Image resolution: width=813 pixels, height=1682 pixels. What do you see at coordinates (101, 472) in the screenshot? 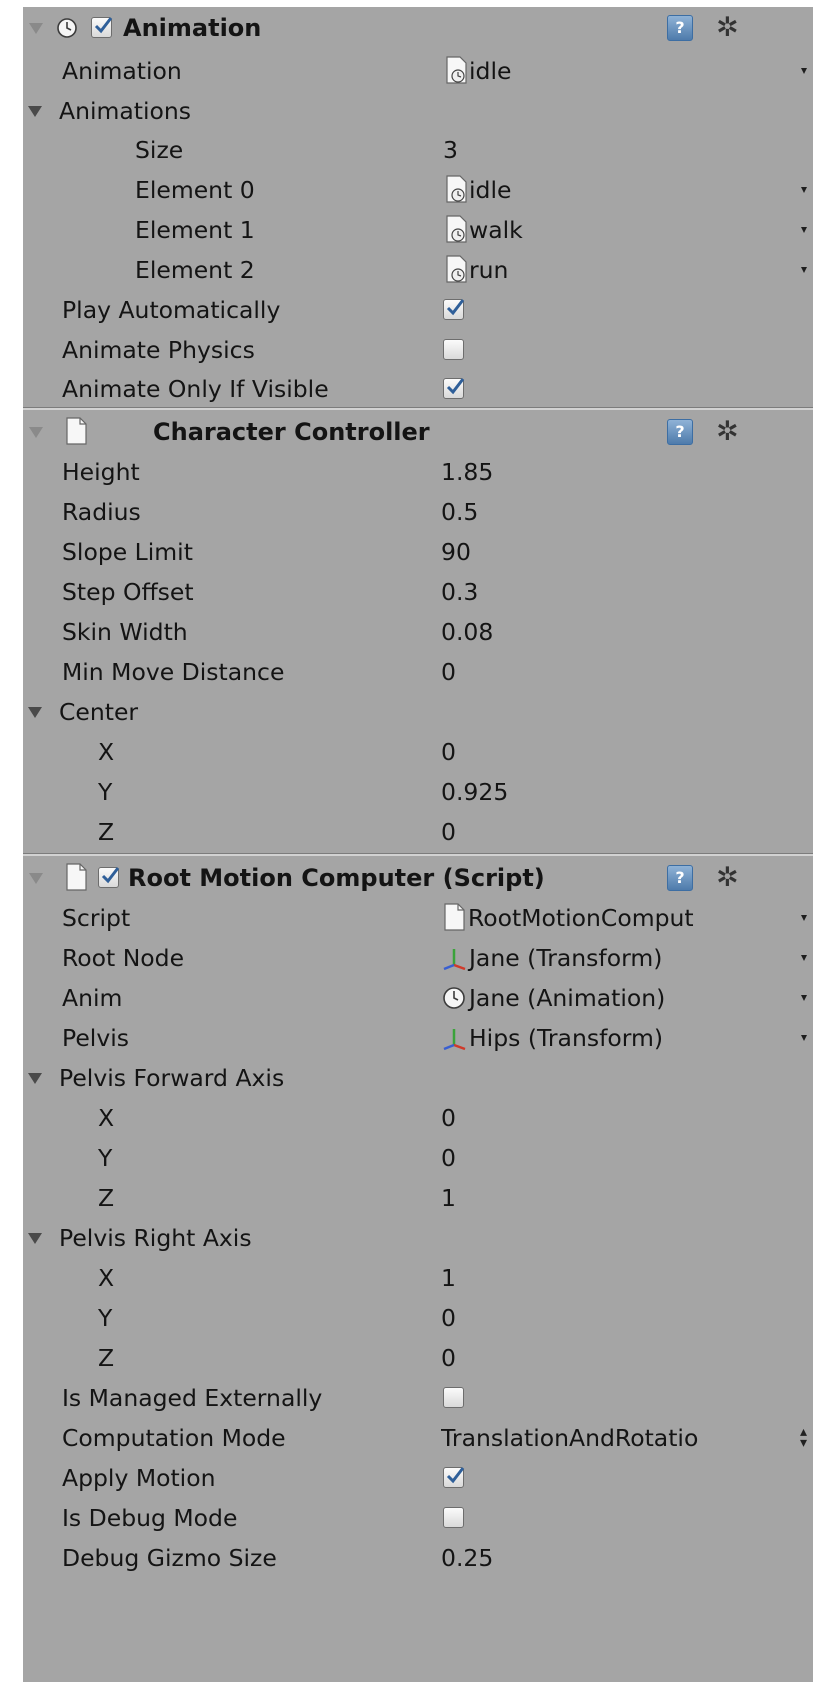
I see `field-label: Height` at bounding box center [101, 472].